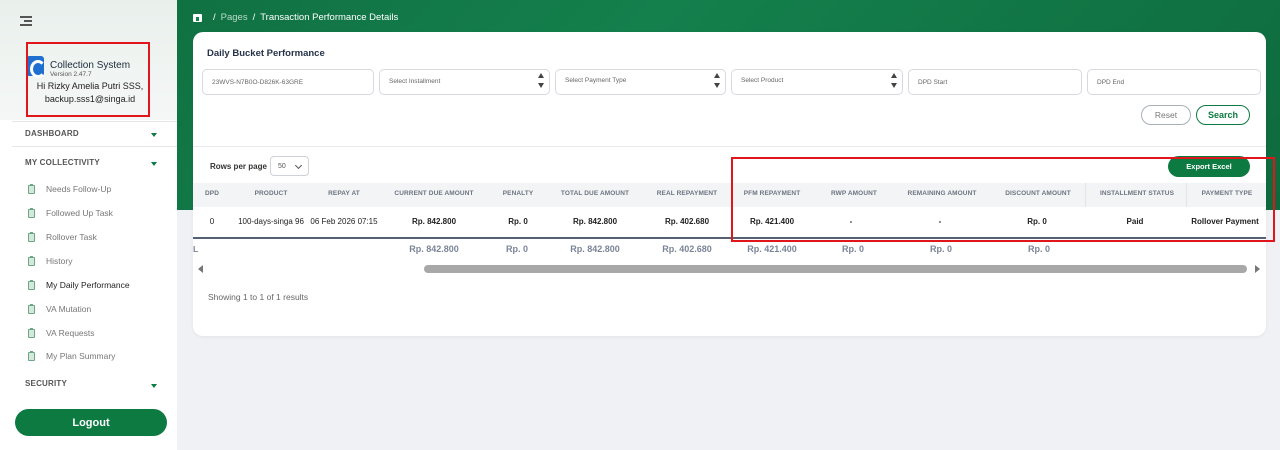  I want to click on highlight-table-box, so click(1003, 199).